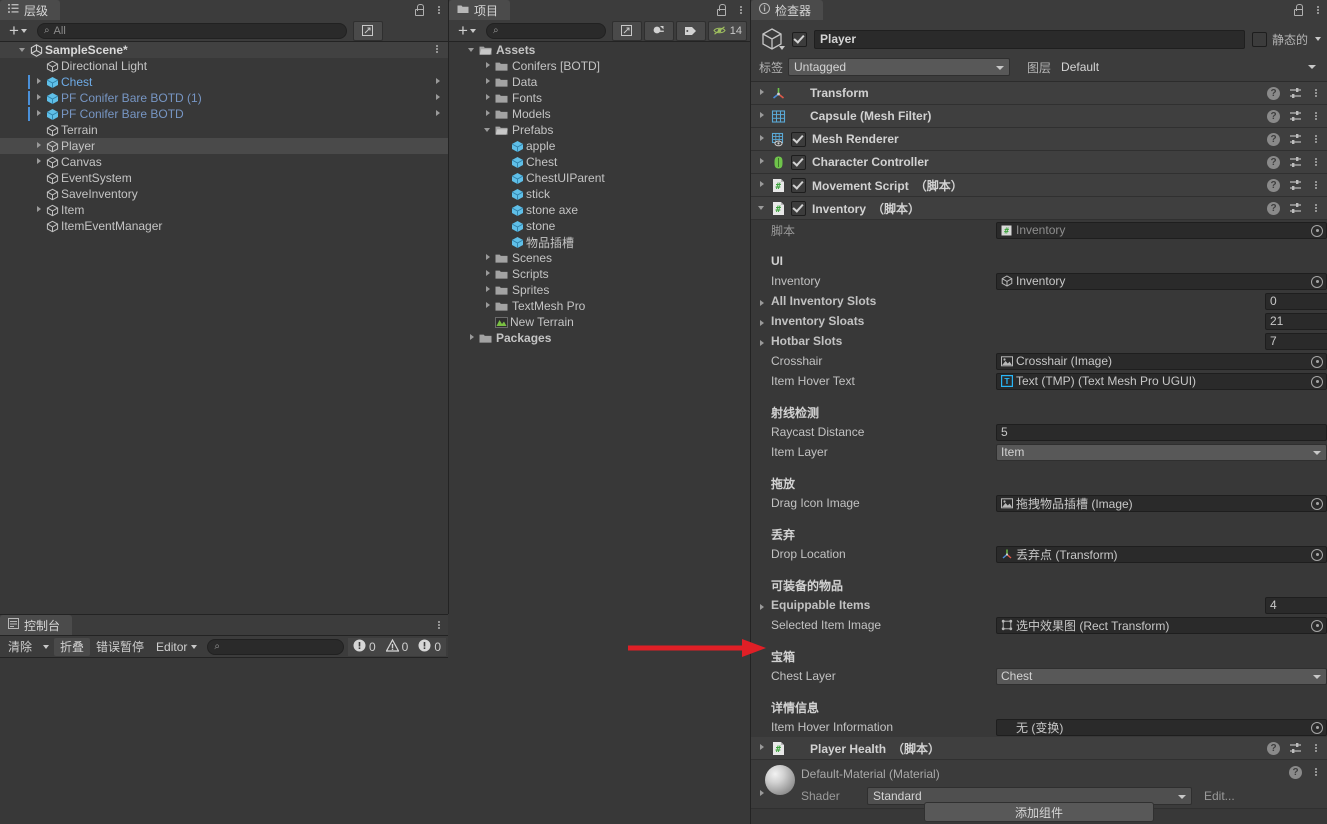  What do you see at coordinates (599, 210) in the screenshot?
I see `project-item: stone axe` at bounding box center [599, 210].